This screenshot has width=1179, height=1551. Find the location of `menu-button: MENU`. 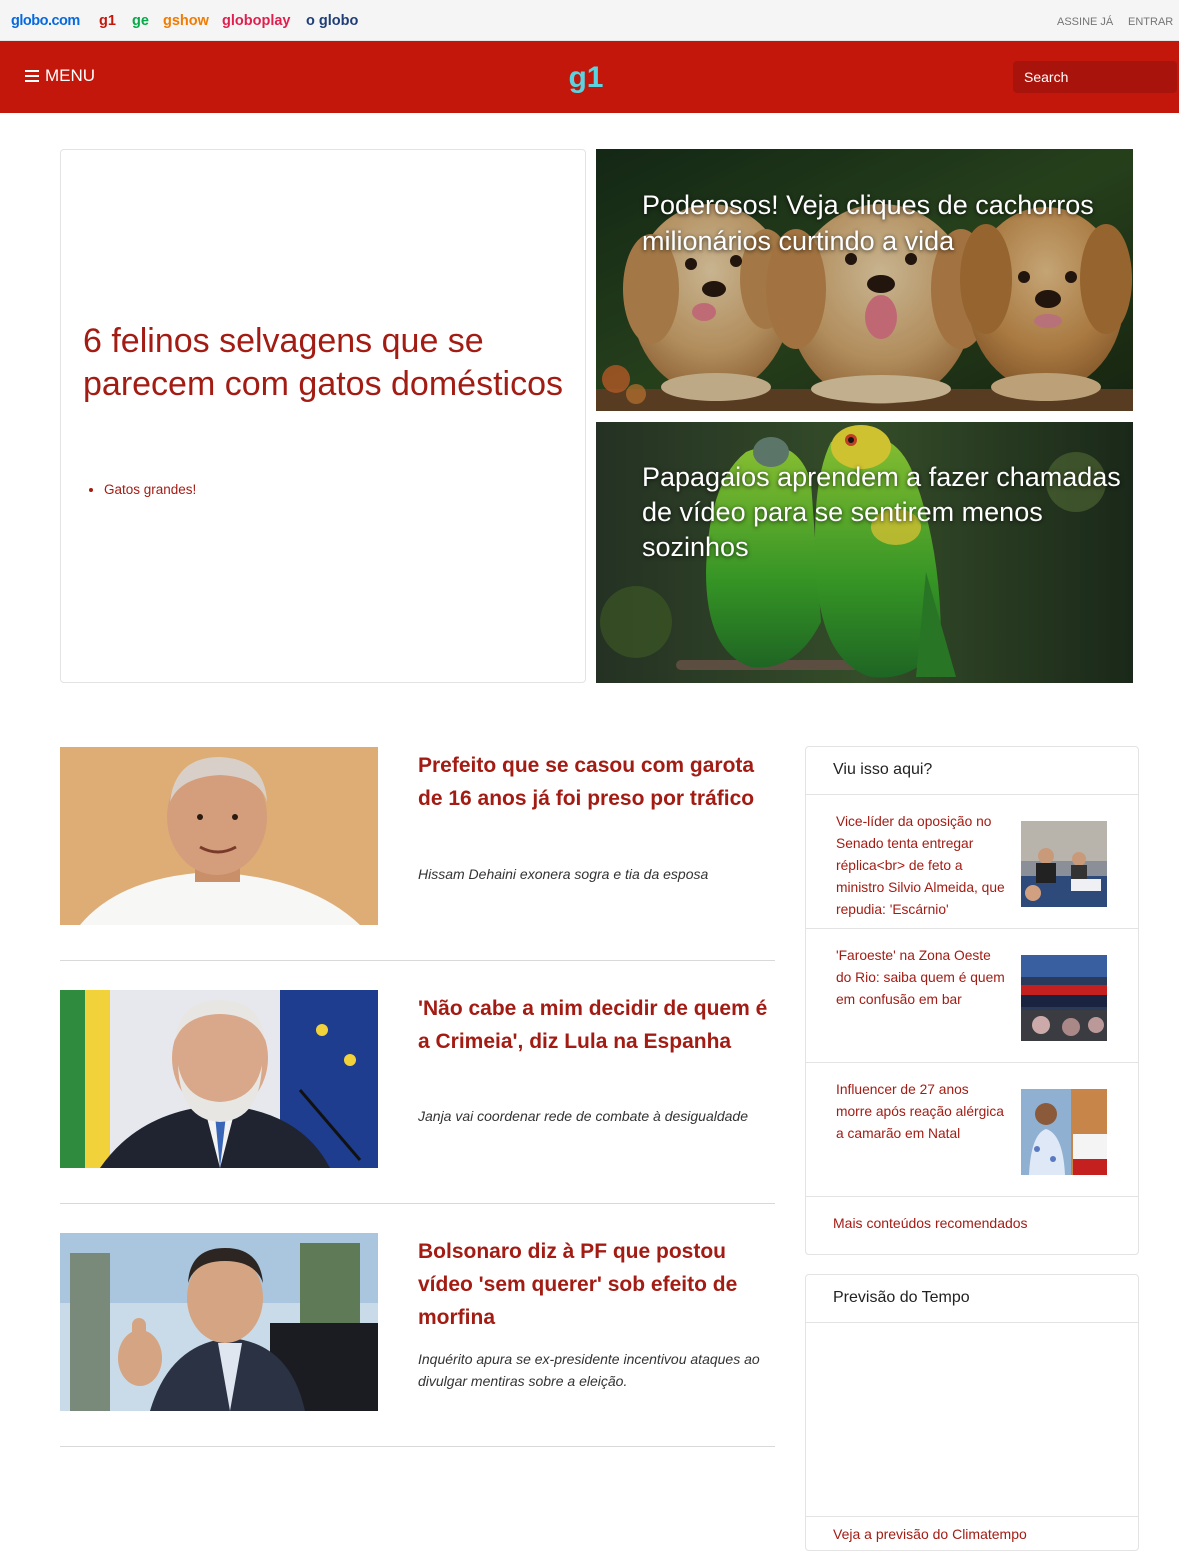

menu-button: MENU is located at coordinates (60, 76).